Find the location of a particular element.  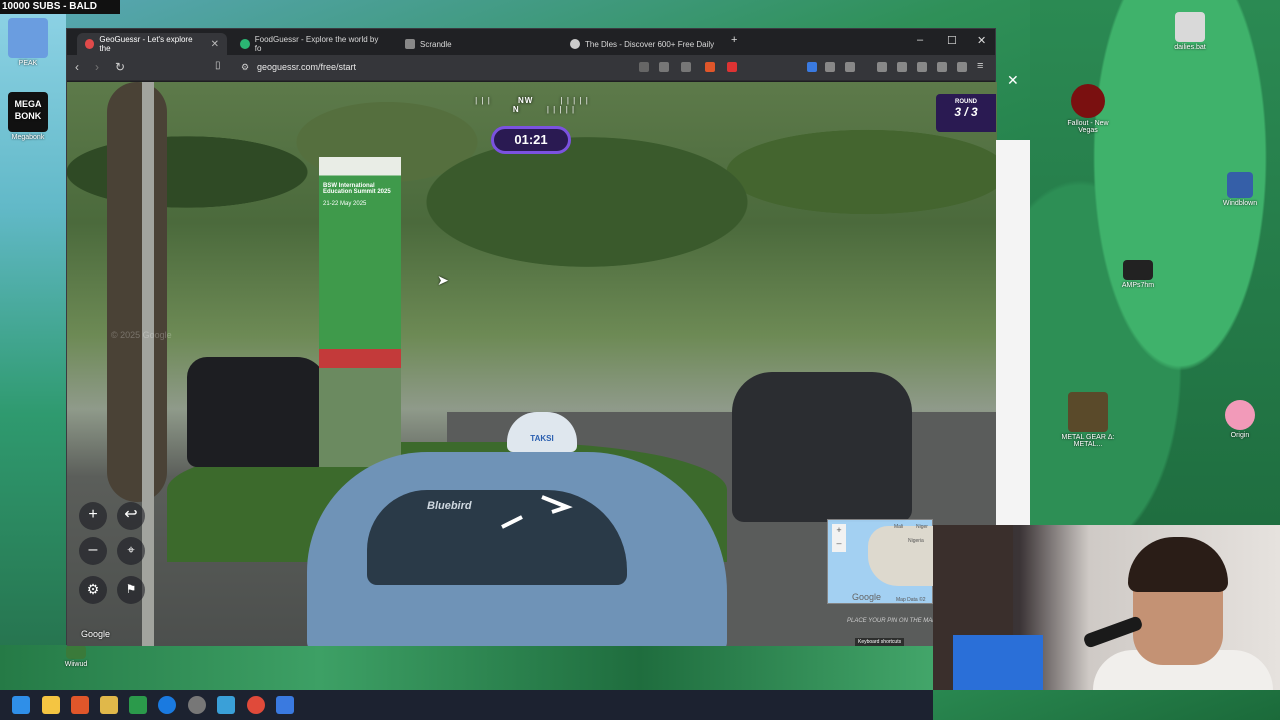

foodguessr-favicon-icon is located at coordinates (245, 44).